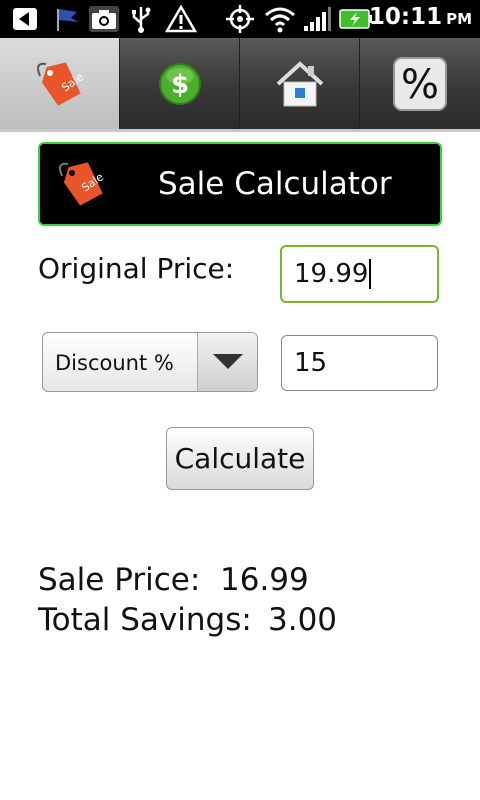 The height and width of the screenshot is (800, 480). Describe the element at coordinates (114, 363) in the screenshot. I see `discount-type-value: Discount %` at that location.